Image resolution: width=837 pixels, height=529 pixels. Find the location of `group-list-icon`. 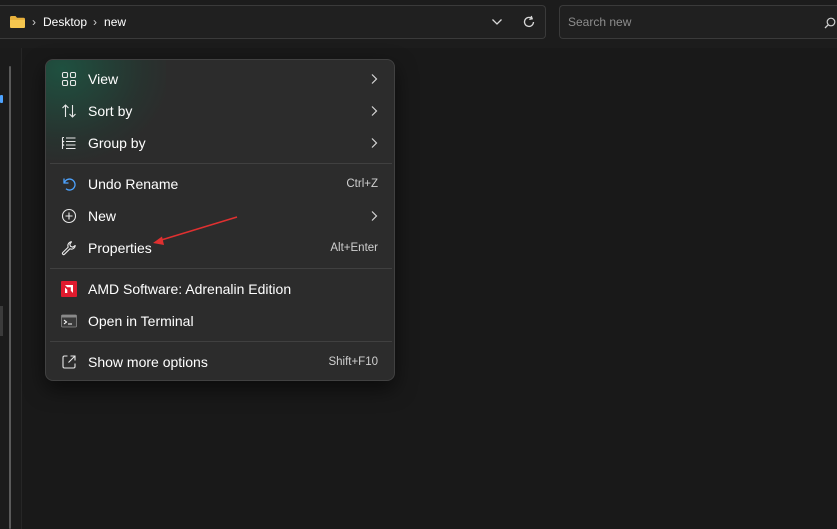

group-list-icon is located at coordinates (68, 143).